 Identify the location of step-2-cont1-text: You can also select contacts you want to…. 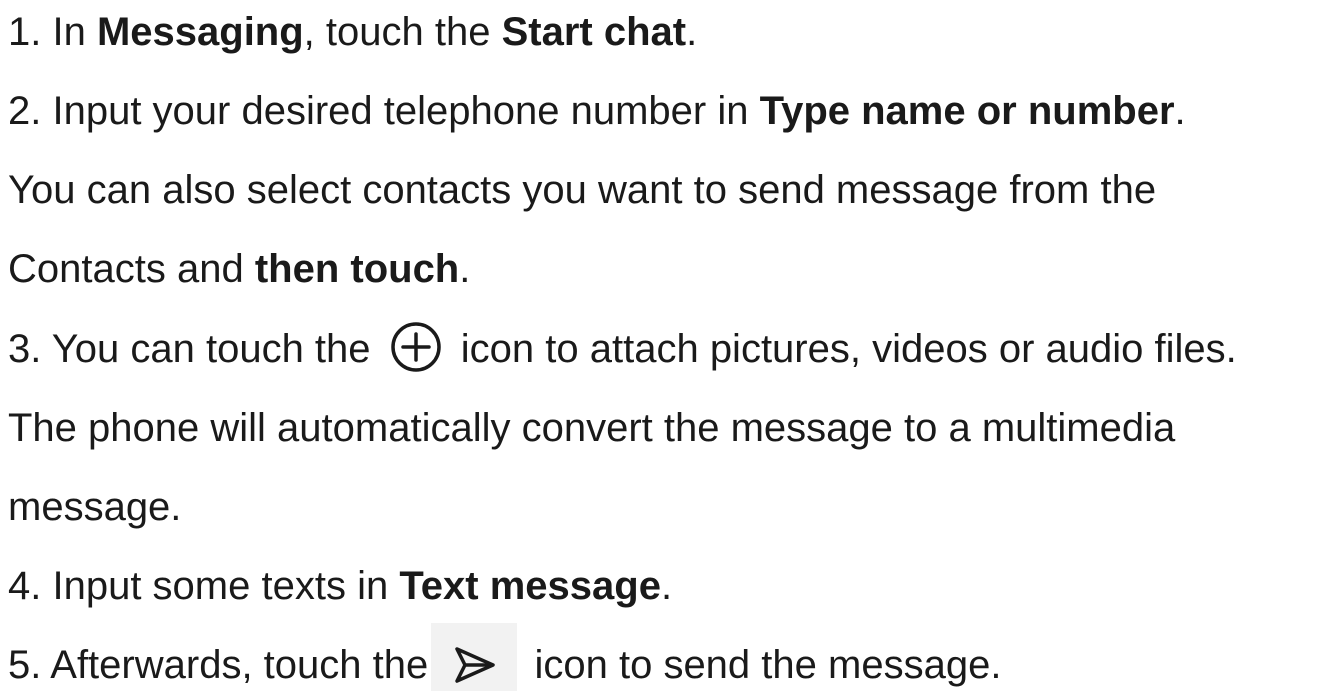
(582, 190).